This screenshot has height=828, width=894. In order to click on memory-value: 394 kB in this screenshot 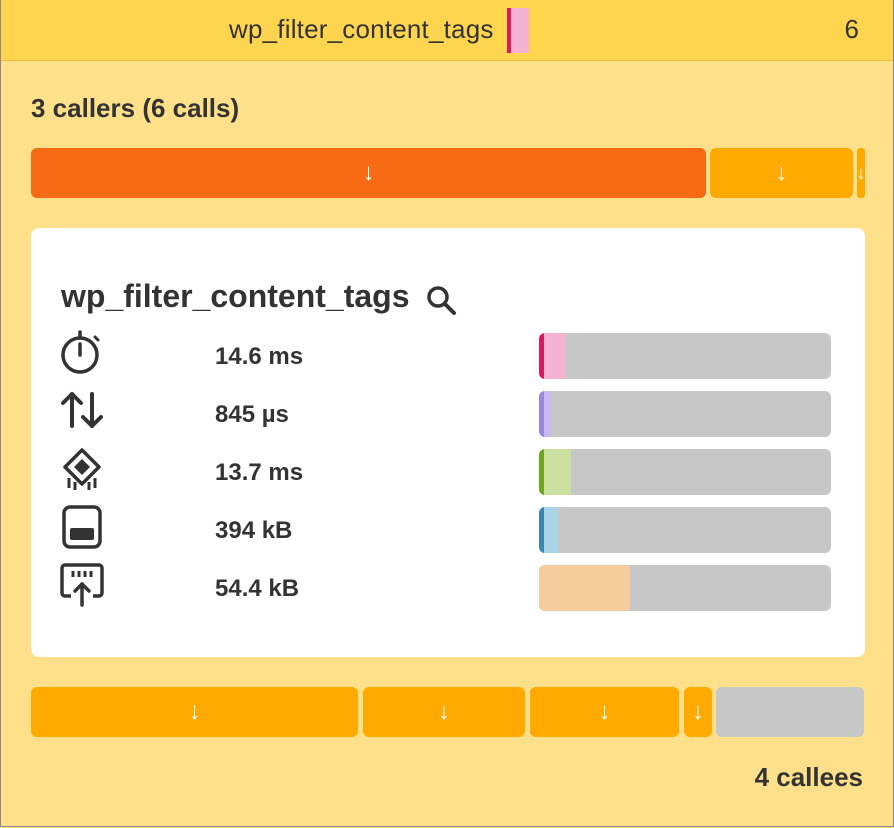, I will do `click(254, 530)`.